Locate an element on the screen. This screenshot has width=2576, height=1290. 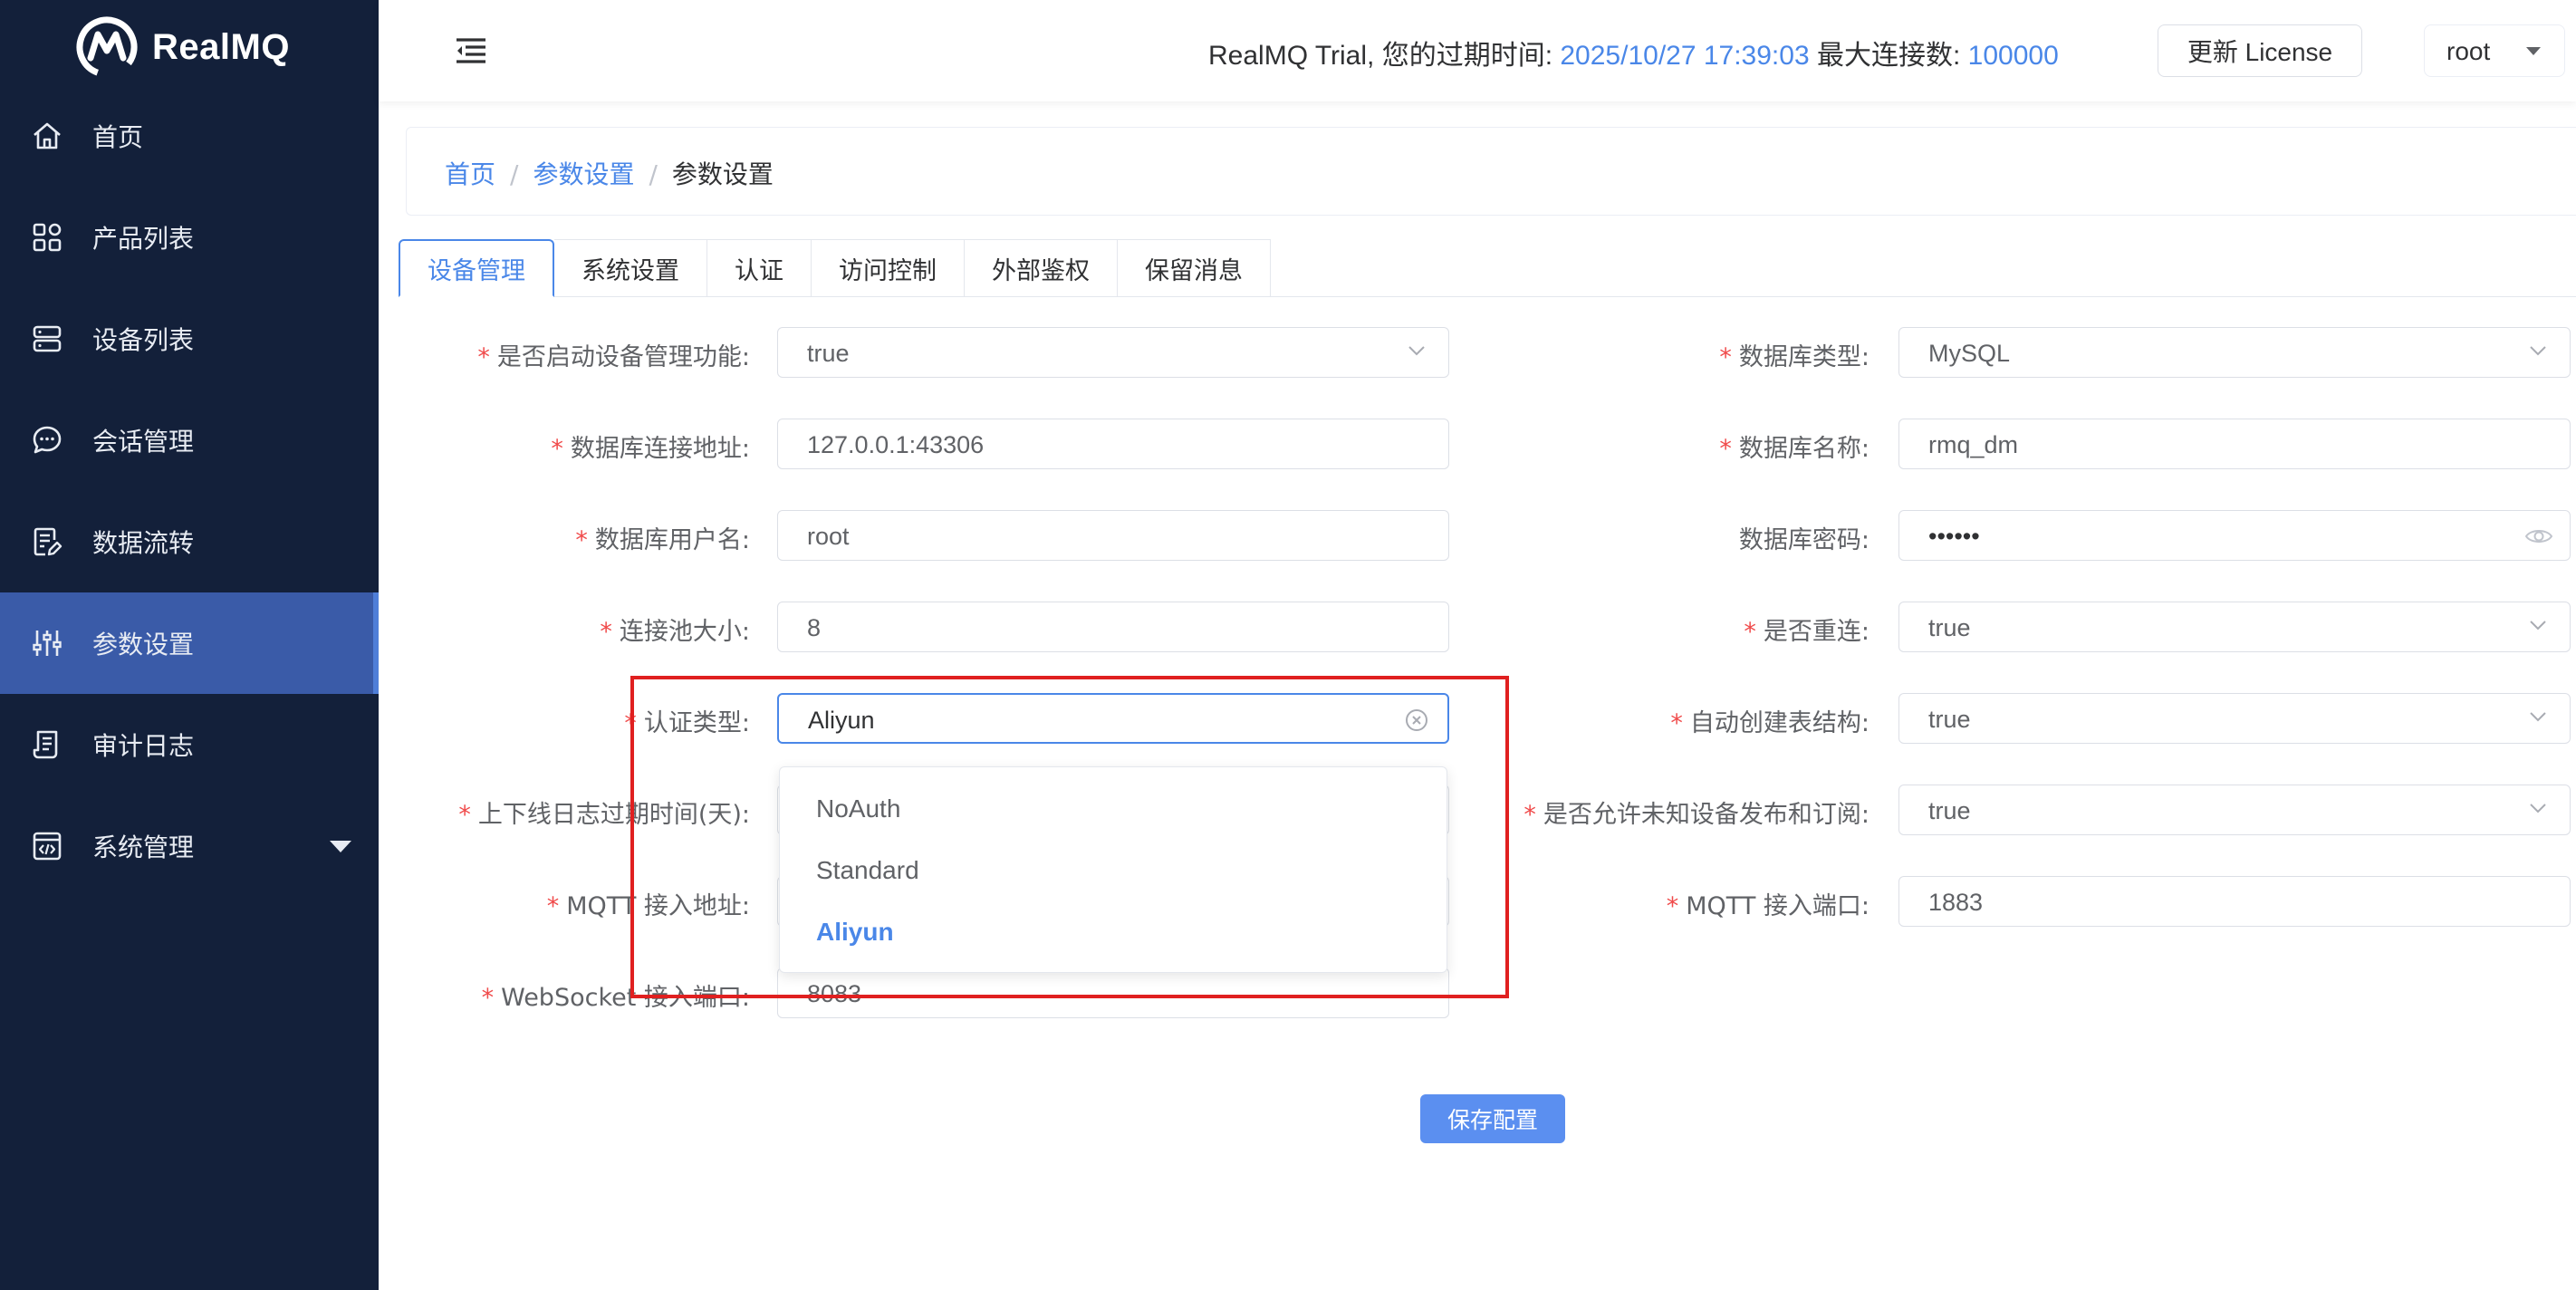
sidebar-item-settings: 参数设置 is located at coordinates (189, 643).